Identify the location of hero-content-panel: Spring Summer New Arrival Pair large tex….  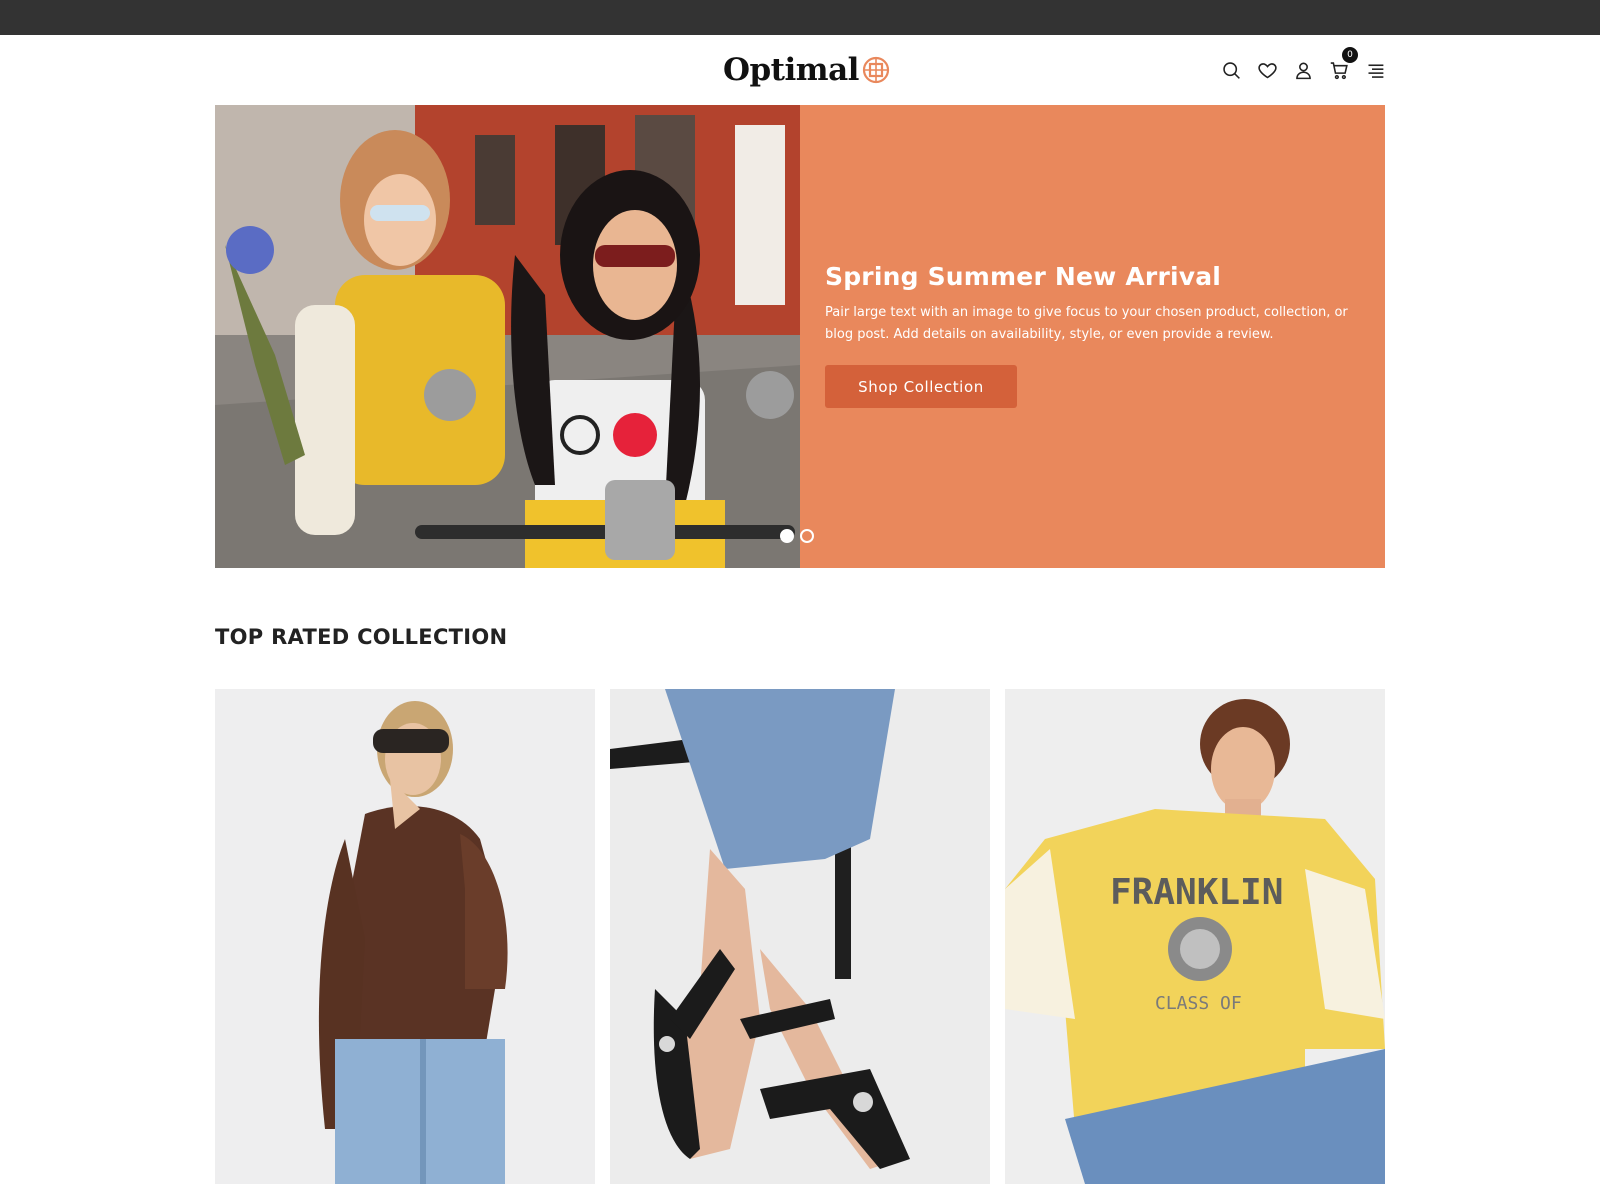
(1092, 336).